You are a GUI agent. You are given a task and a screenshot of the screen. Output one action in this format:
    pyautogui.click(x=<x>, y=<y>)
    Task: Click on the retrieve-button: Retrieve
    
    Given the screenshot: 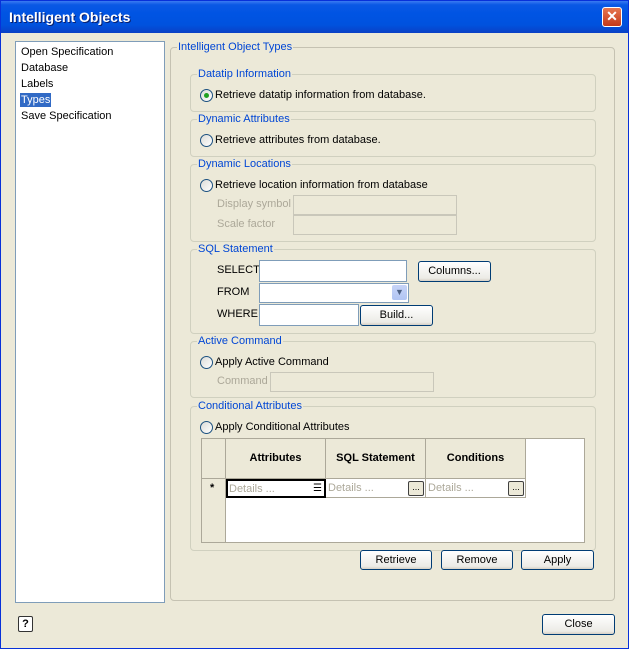 What is the action you would take?
    pyautogui.click(x=396, y=560)
    